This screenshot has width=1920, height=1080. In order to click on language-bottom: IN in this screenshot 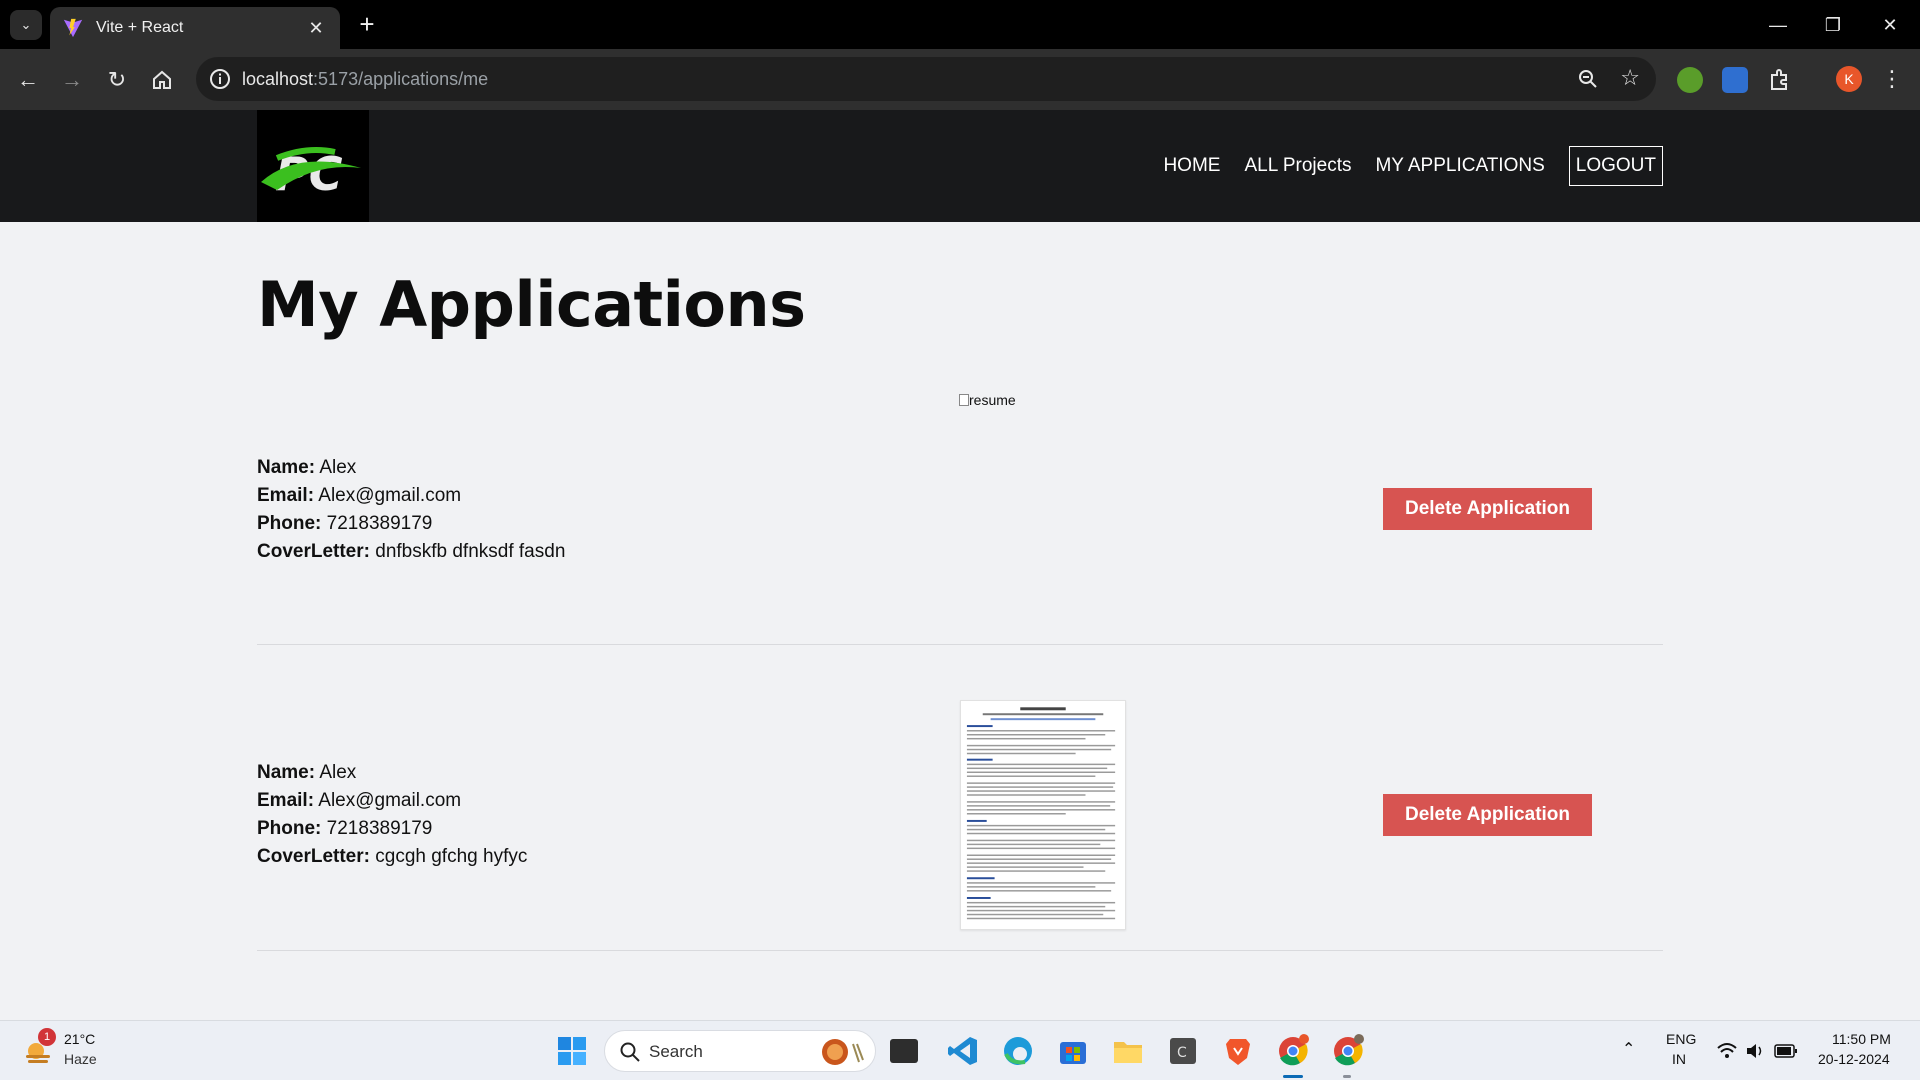, I will do `click(1679, 1059)`.